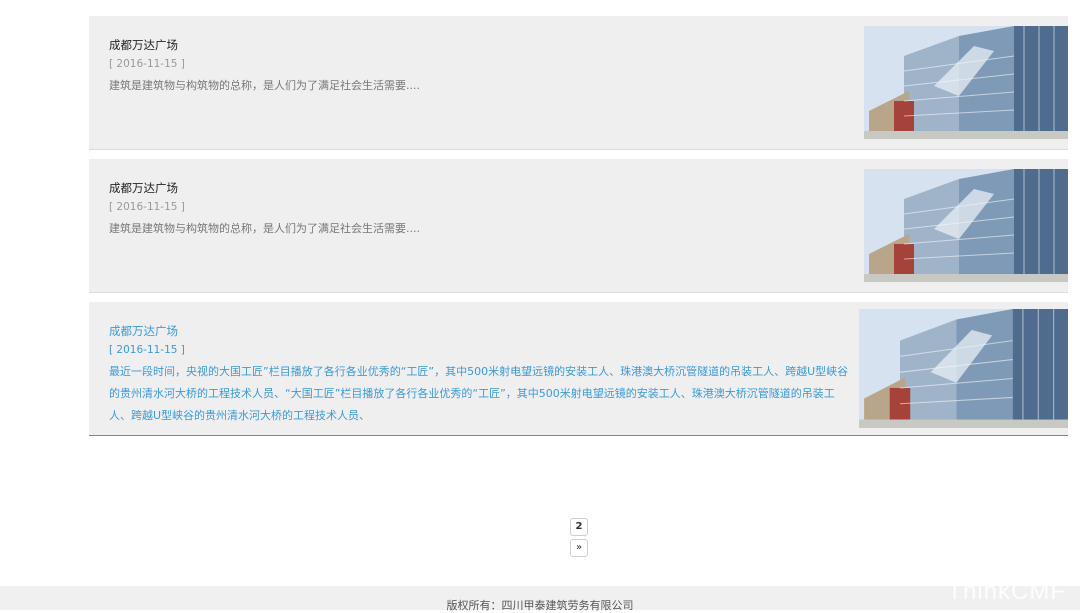 The image size is (1080, 613). What do you see at coordinates (579, 527) in the screenshot?
I see `page-button-current: 2` at bounding box center [579, 527].